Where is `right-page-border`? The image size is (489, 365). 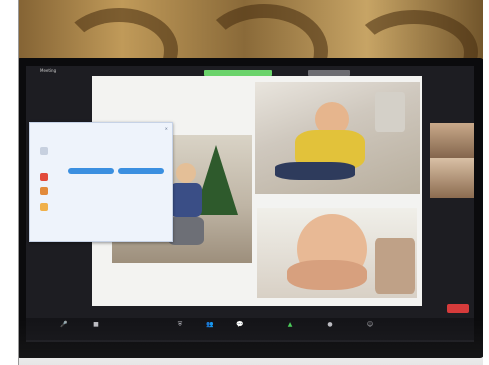 right-page-border is located at coordinates (486, 182).